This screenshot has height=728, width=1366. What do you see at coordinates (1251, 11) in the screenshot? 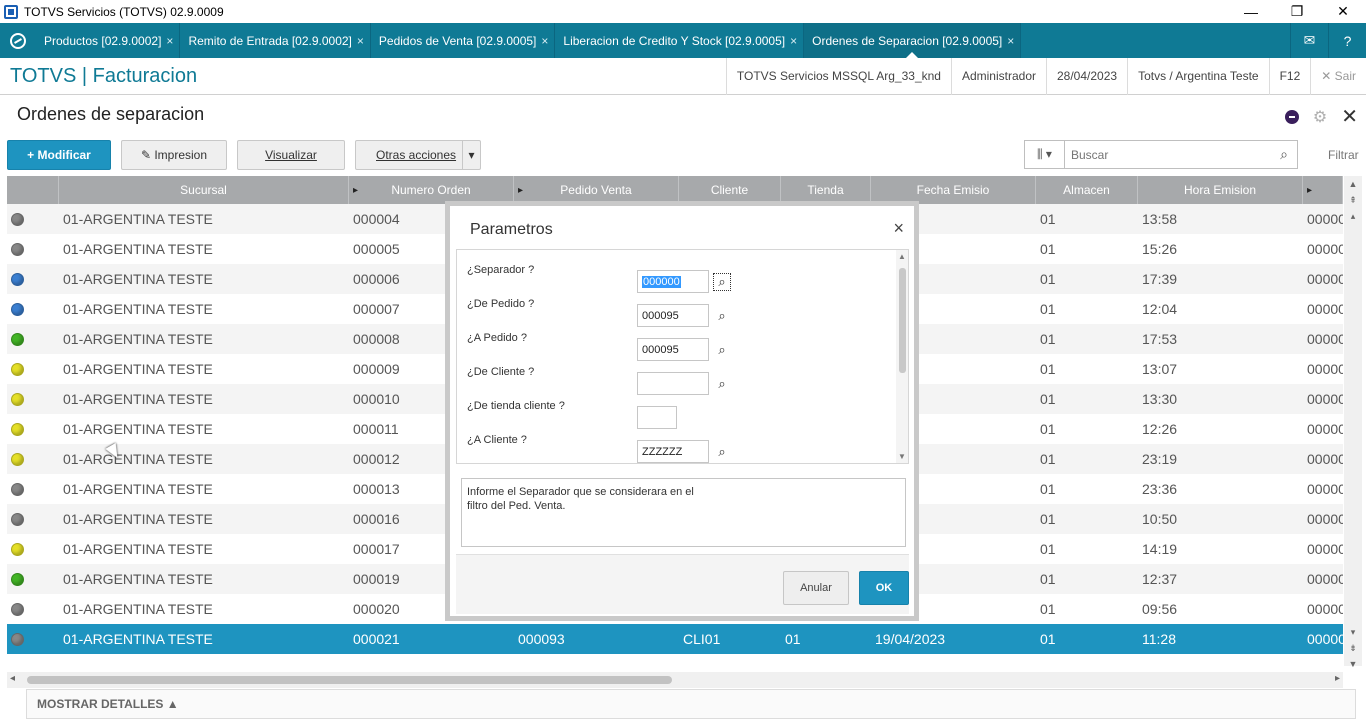
I see `minimize-button: —` at bounding box center [1251, 11].